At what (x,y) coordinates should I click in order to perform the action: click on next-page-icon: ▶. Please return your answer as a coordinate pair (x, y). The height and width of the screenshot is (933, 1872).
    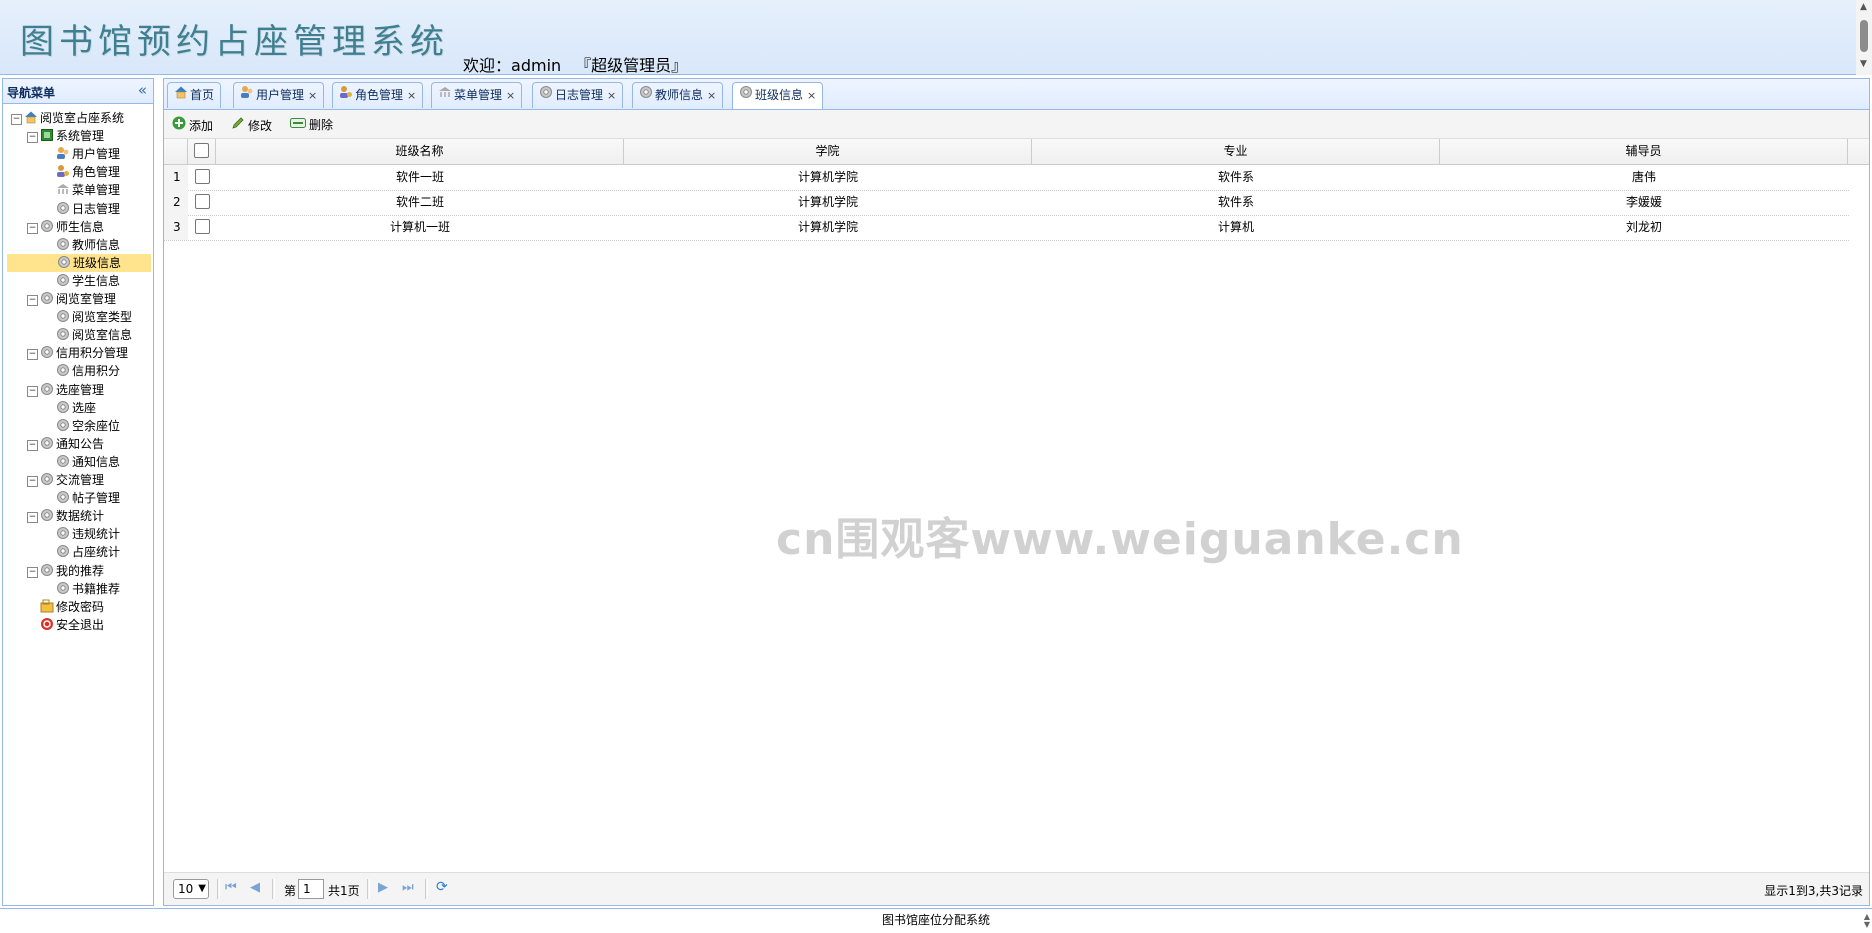
    Looking at the image, I should click on (383, 887).